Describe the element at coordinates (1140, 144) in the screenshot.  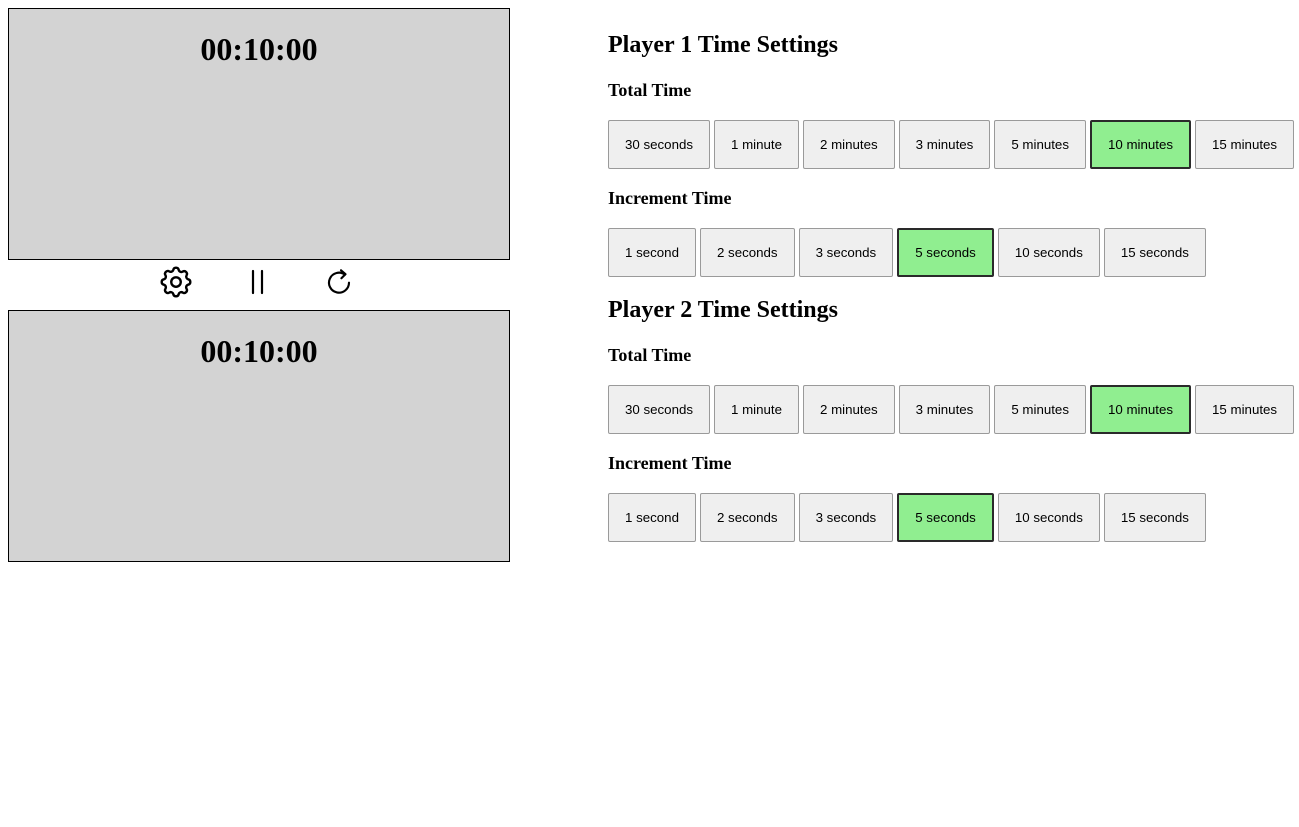
I see `player1-total-time-option: 10 minutes` at that location.